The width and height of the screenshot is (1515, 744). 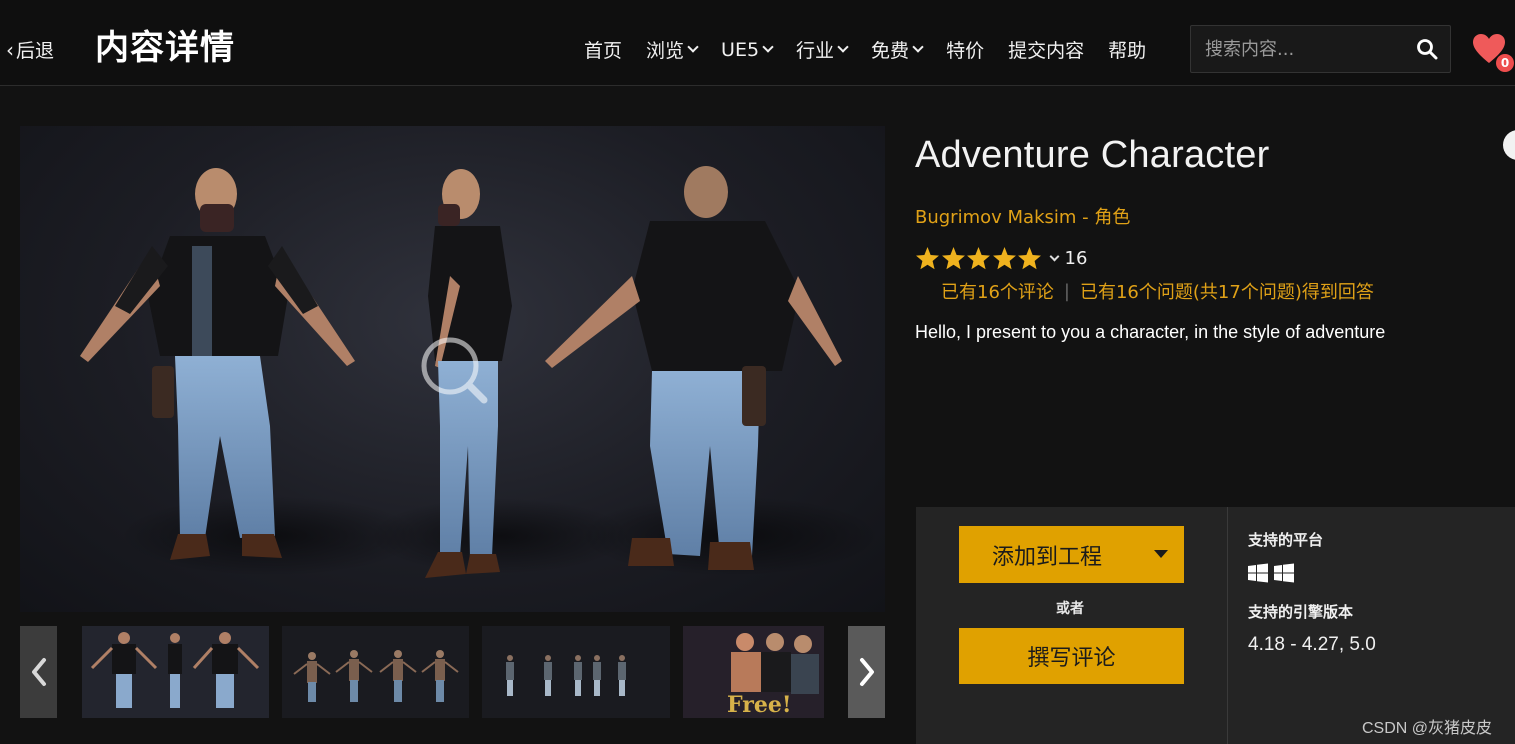 I want to click on author-link: Bugrimov Maksim, so click(x=995, y=217).